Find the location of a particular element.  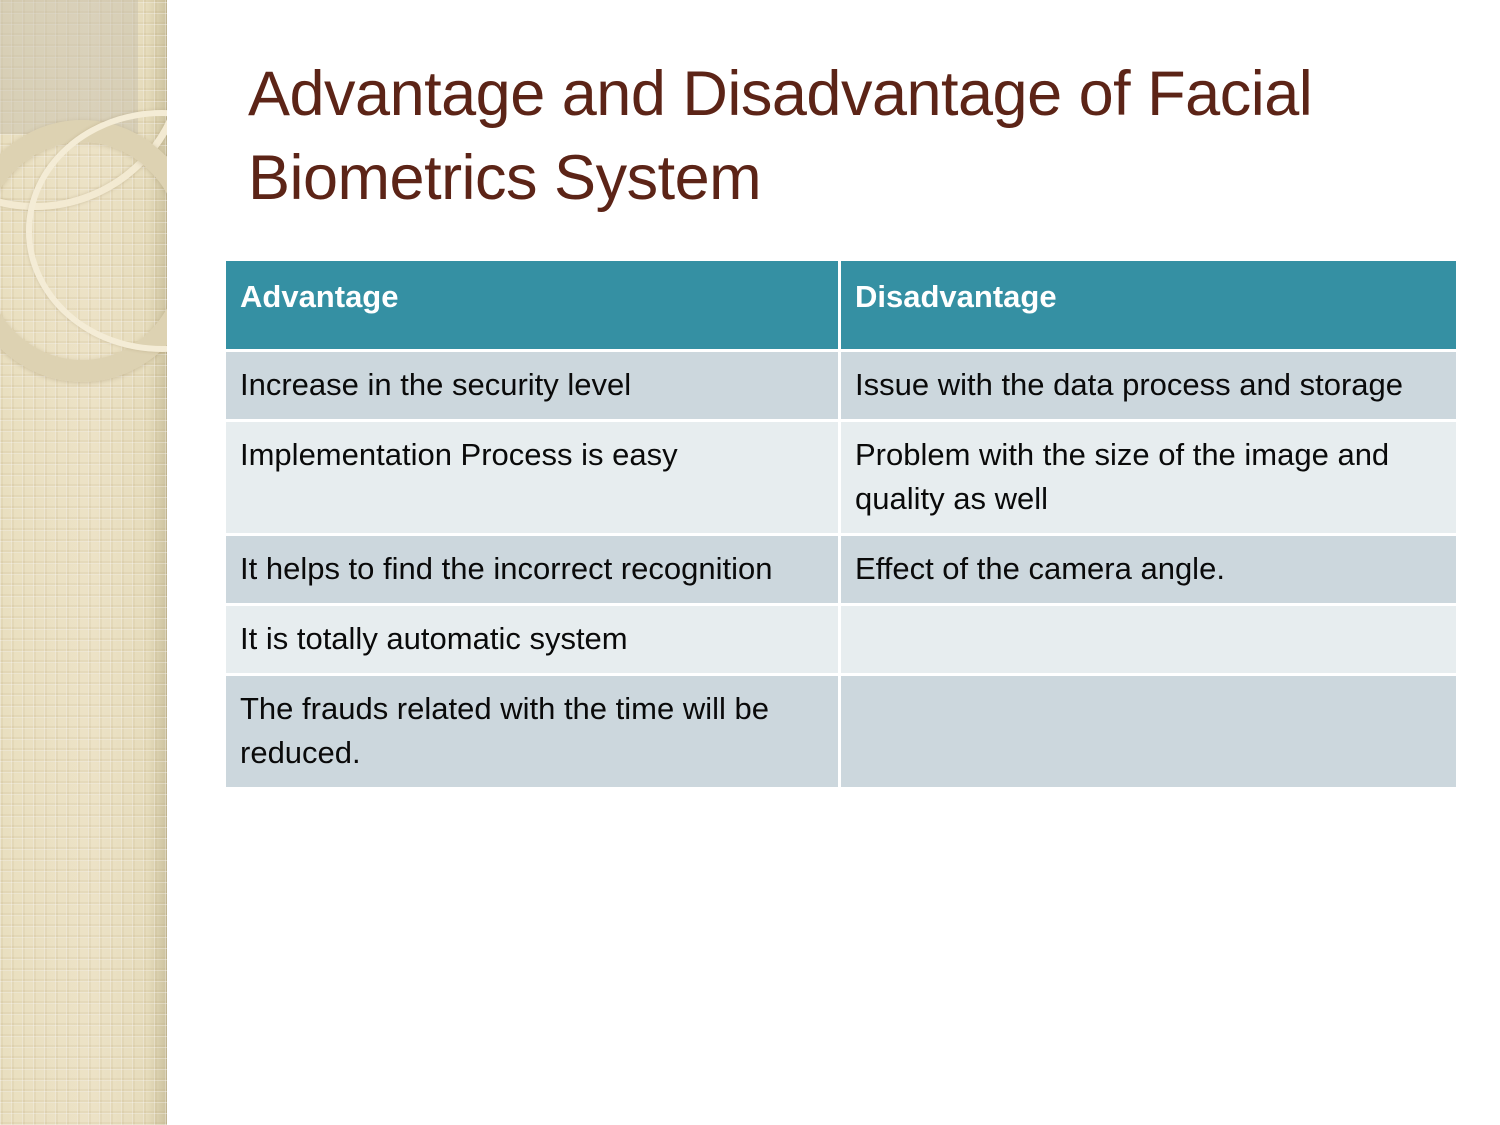

table-header: Advantage Disadvantage is located at coordinates (841, 305).